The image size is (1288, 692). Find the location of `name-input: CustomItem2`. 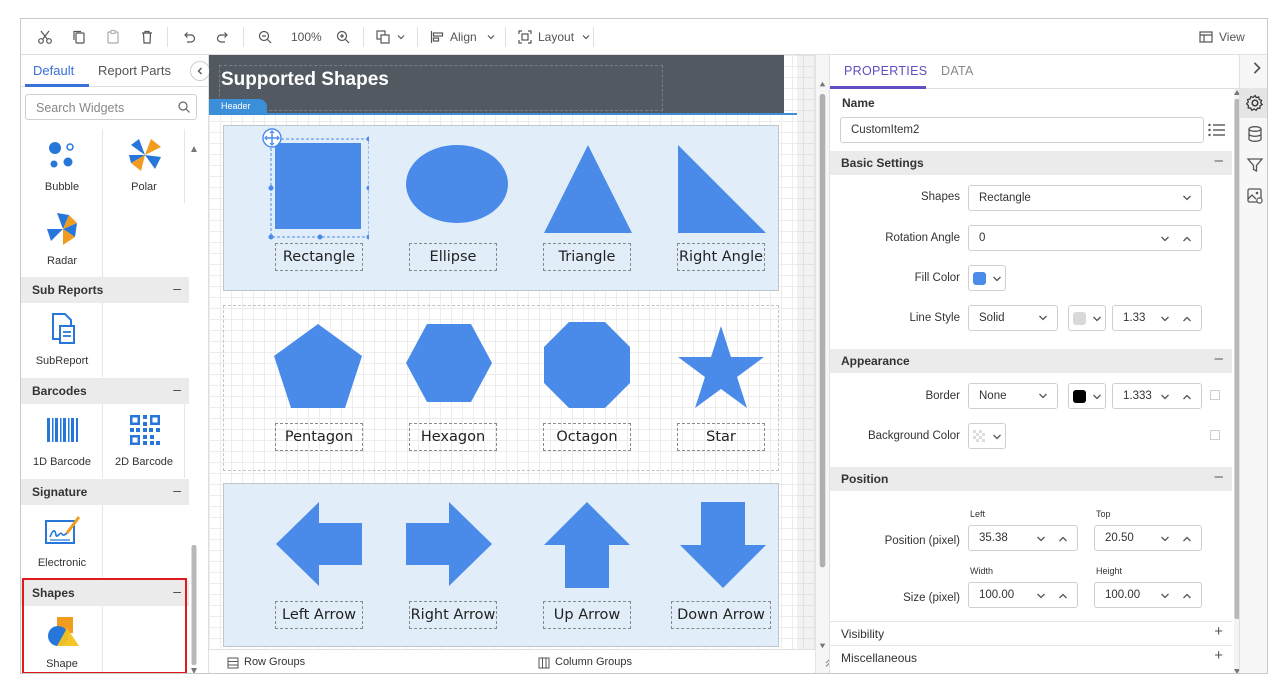

name-input: CustomItem2 is located at coordinates (1022, 130).